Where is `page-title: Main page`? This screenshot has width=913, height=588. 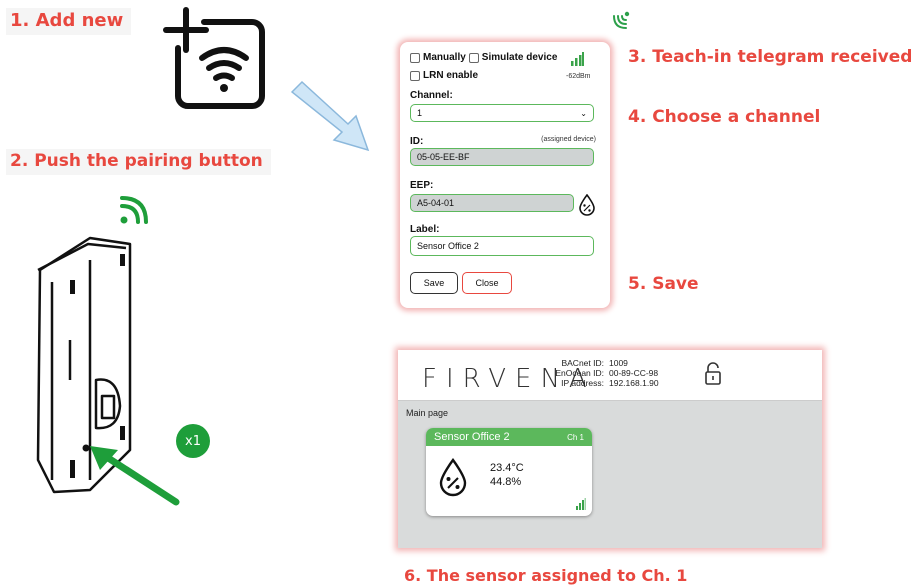 page-title: Main page is located at coordinates (427, 413).